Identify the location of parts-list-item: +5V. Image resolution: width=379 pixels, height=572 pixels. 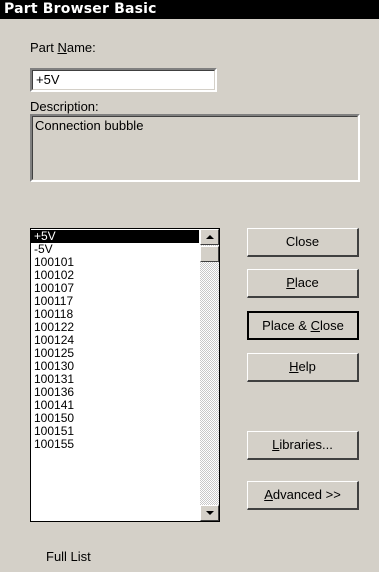
(115, 236).